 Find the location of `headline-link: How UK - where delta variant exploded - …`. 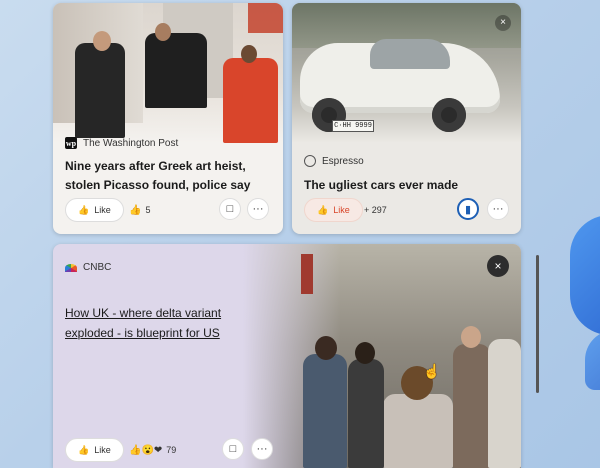

headline-link: How UK - where delta variant exploded - … is located at coordinates (165, 323).